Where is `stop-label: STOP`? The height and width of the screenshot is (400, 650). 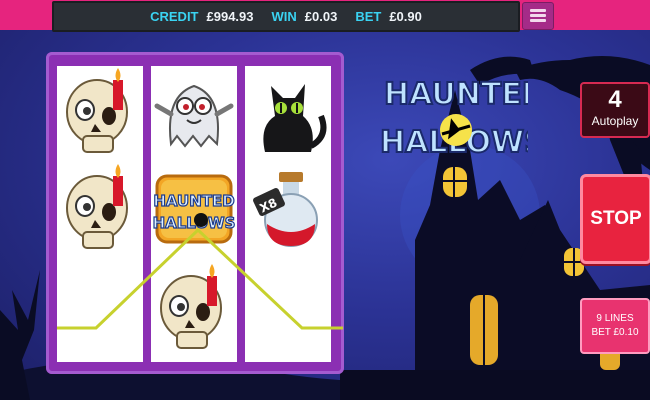
stop-label: STOP is located at coordinates (616, 218).